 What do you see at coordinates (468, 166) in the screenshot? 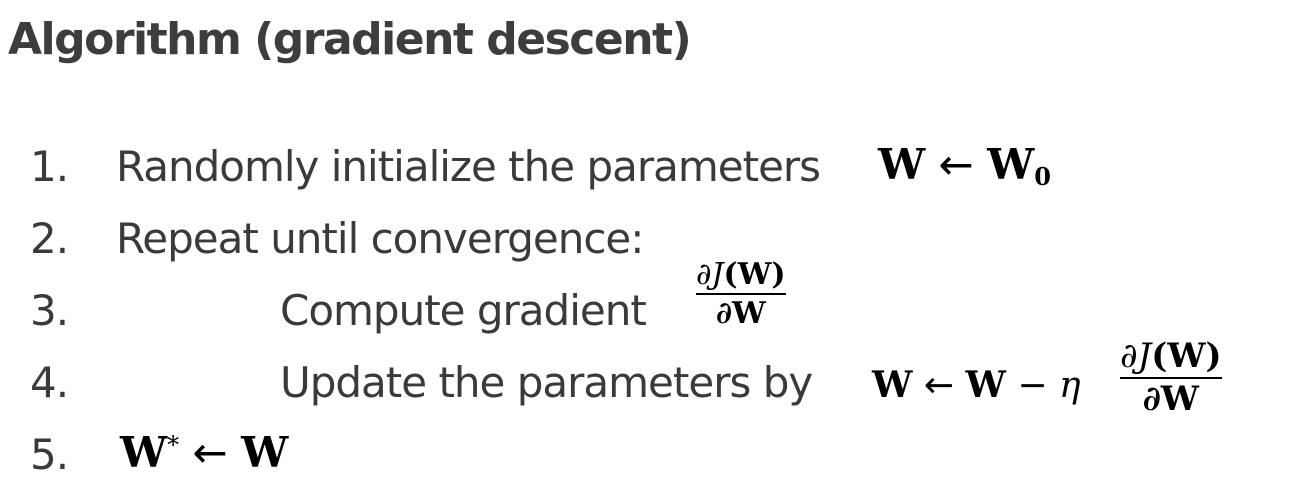
I see `step-text-1: Randomly initialize the parameters` at bounding box center [468, 166].